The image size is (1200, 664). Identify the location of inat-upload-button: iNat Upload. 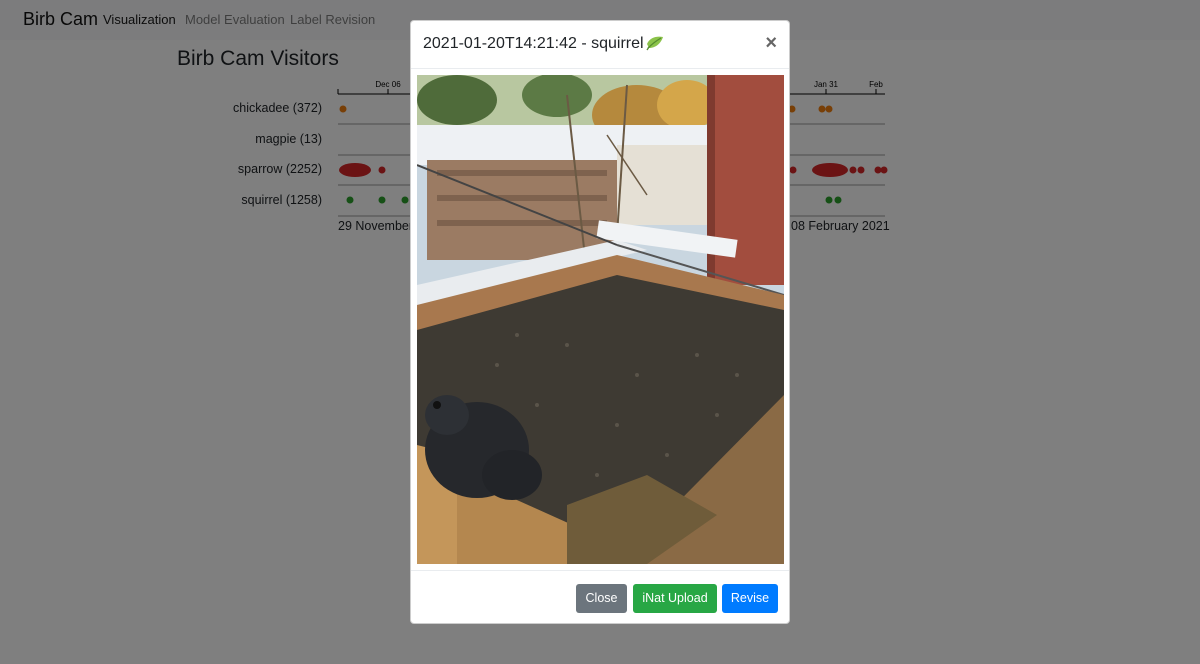
(675, 598).